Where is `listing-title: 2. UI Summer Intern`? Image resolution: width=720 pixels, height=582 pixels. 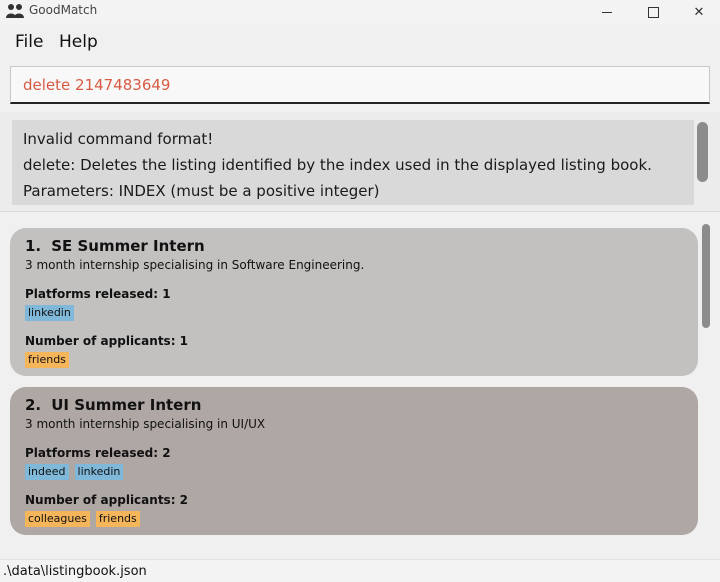 listing-title: 2. UI Summer Intern is located at coordinates (354, 405).